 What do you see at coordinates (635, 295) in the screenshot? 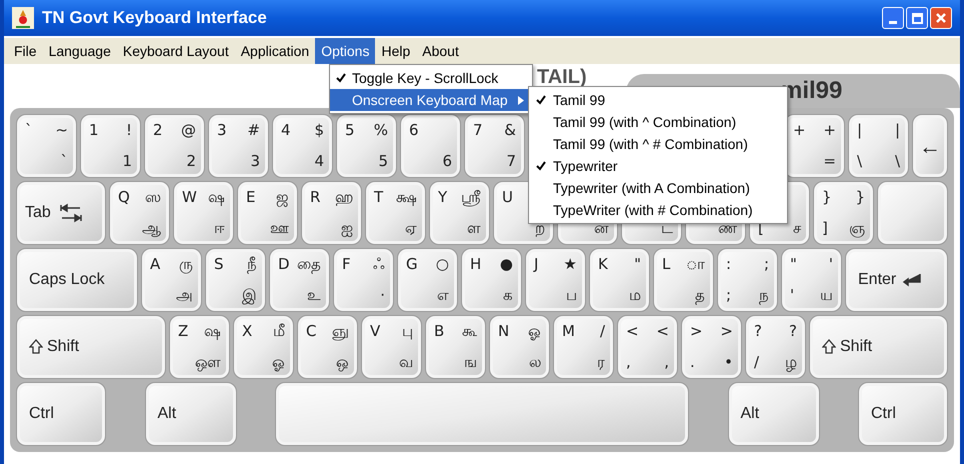
I see `key-legend: ம` at bounding box center [635, 295].